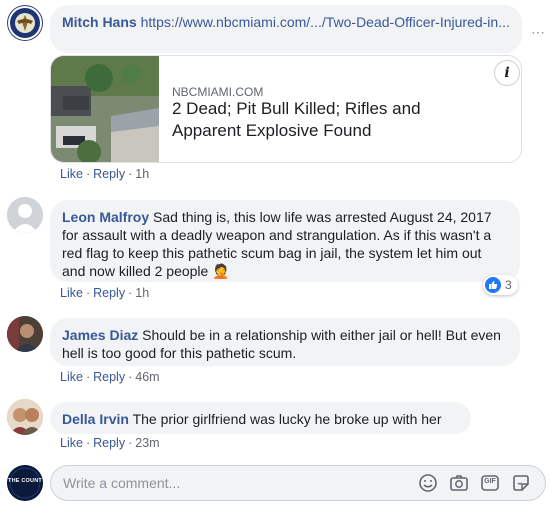  I want to click on comment-author: James Diaz, so click(100, 335).